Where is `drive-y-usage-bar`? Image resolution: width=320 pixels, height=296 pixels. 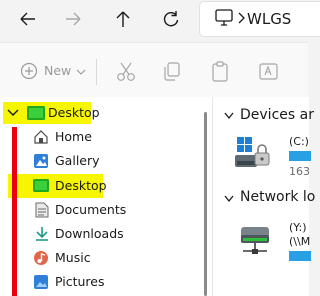 drive-y-usage-bar is located at coordinates (300, 256).